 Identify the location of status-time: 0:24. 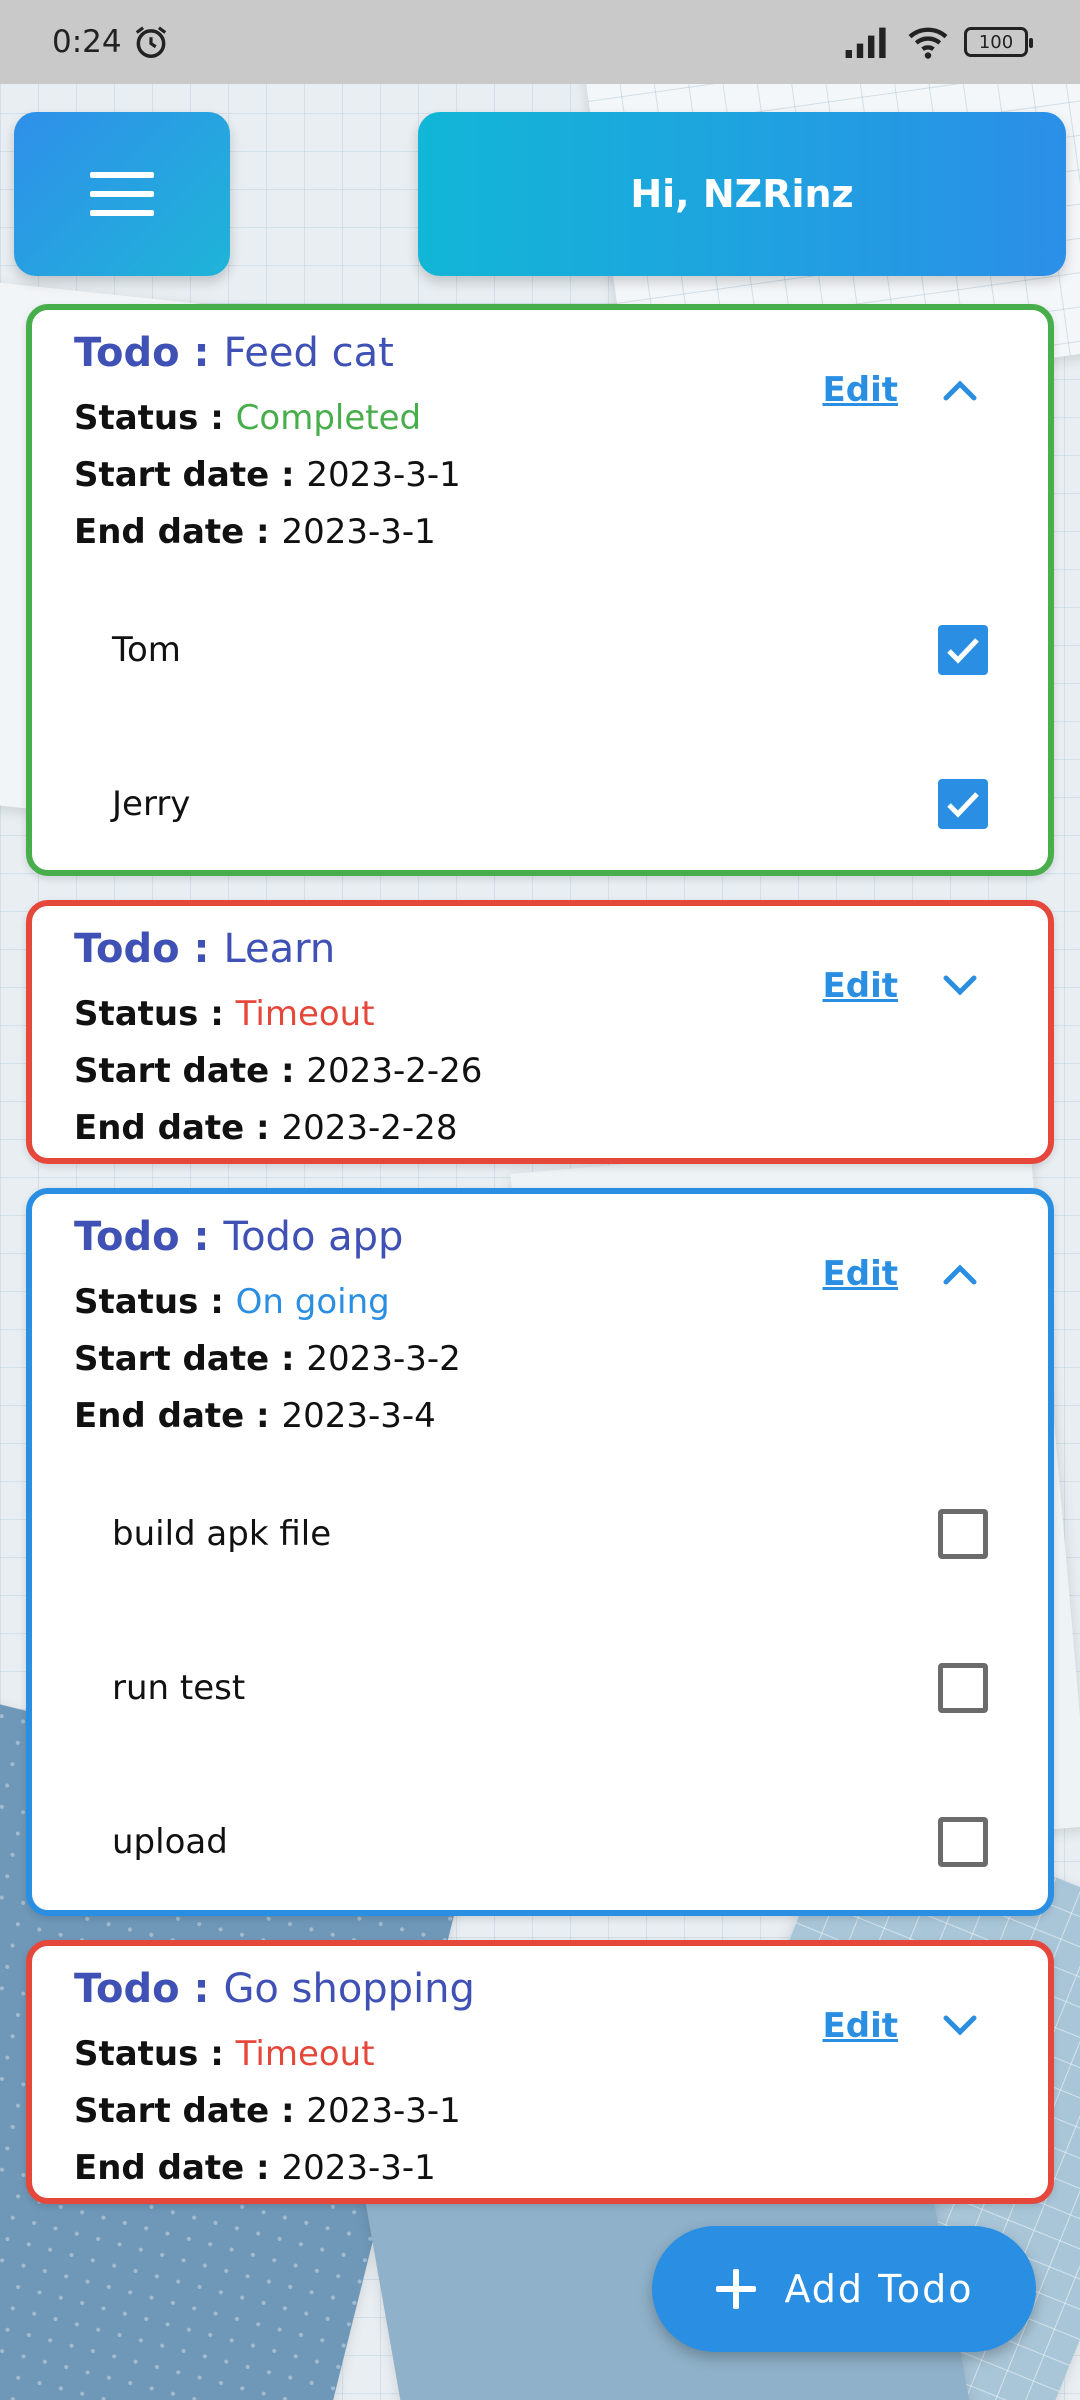
(87, 42).